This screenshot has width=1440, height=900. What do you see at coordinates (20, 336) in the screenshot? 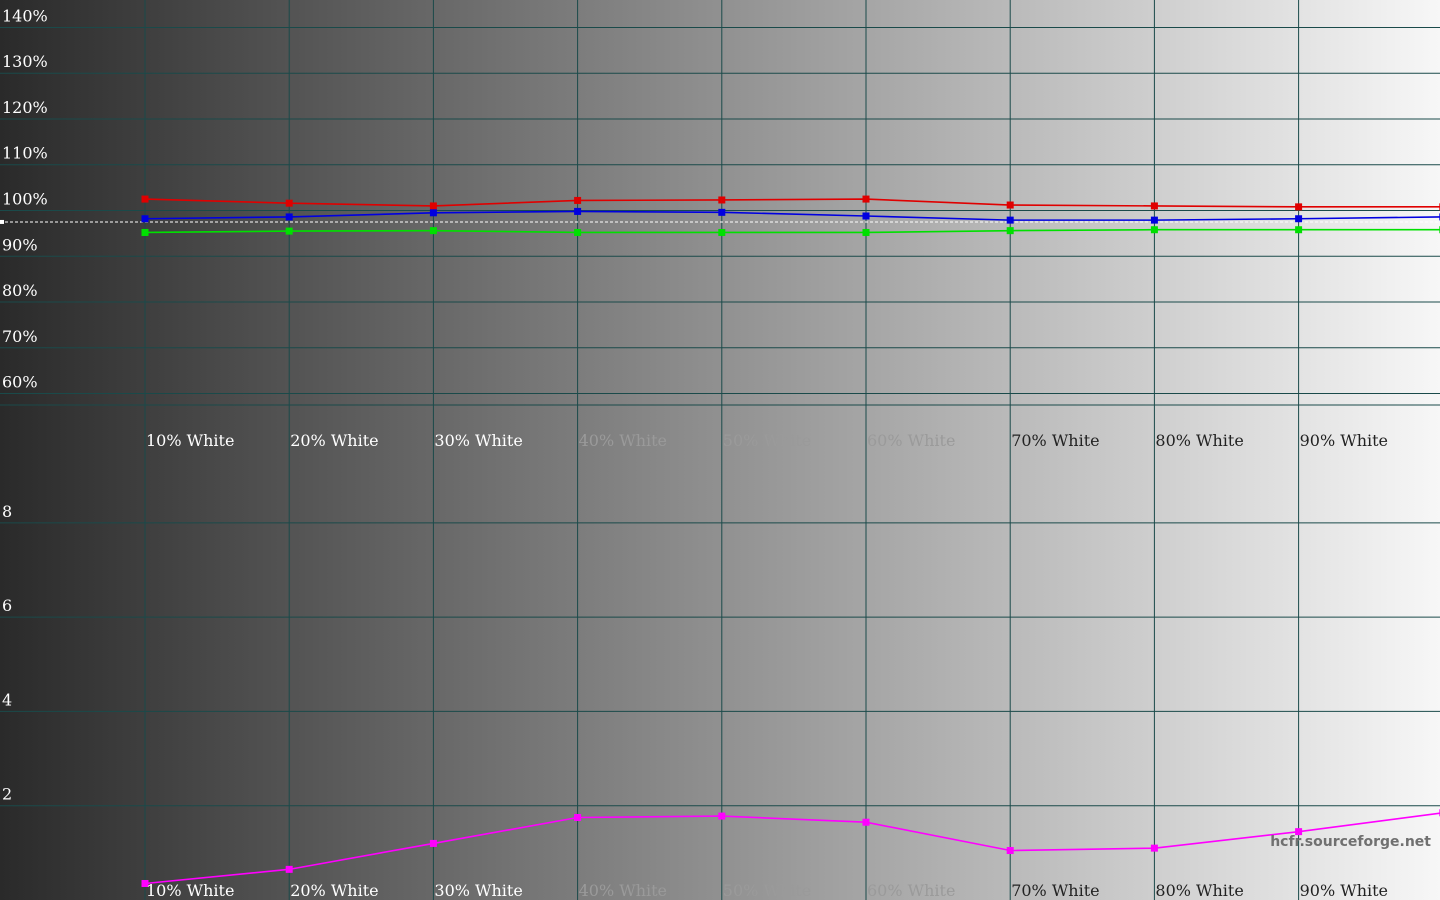
I see `y-tick-label: 70%` at bounding box center [20, 336].